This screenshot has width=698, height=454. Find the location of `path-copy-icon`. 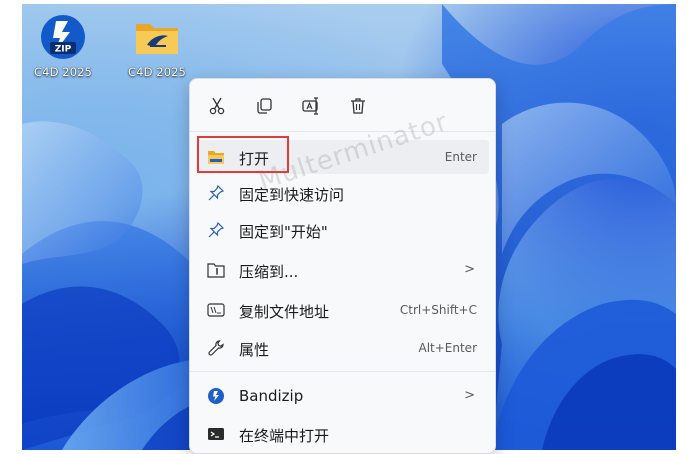

path-copy-icon is located at coordinates (216, 310).